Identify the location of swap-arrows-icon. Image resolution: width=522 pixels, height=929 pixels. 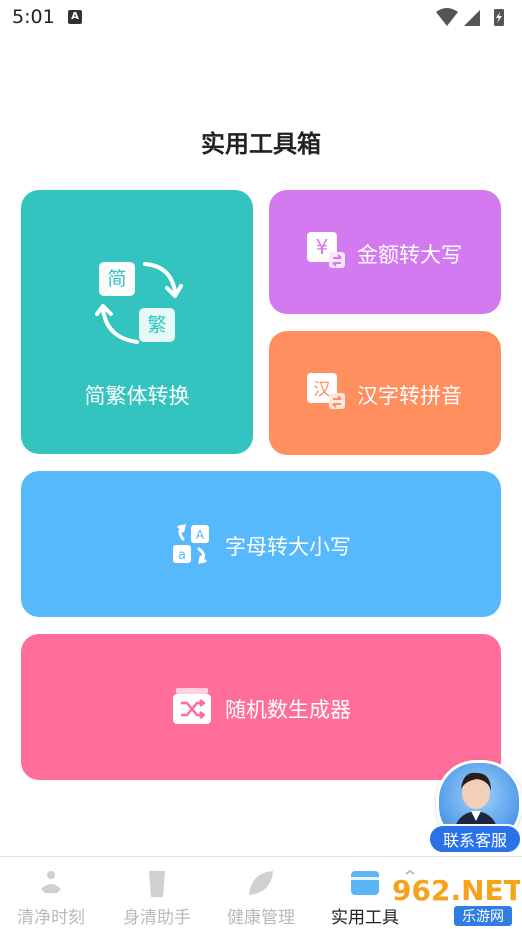
(139, 303).